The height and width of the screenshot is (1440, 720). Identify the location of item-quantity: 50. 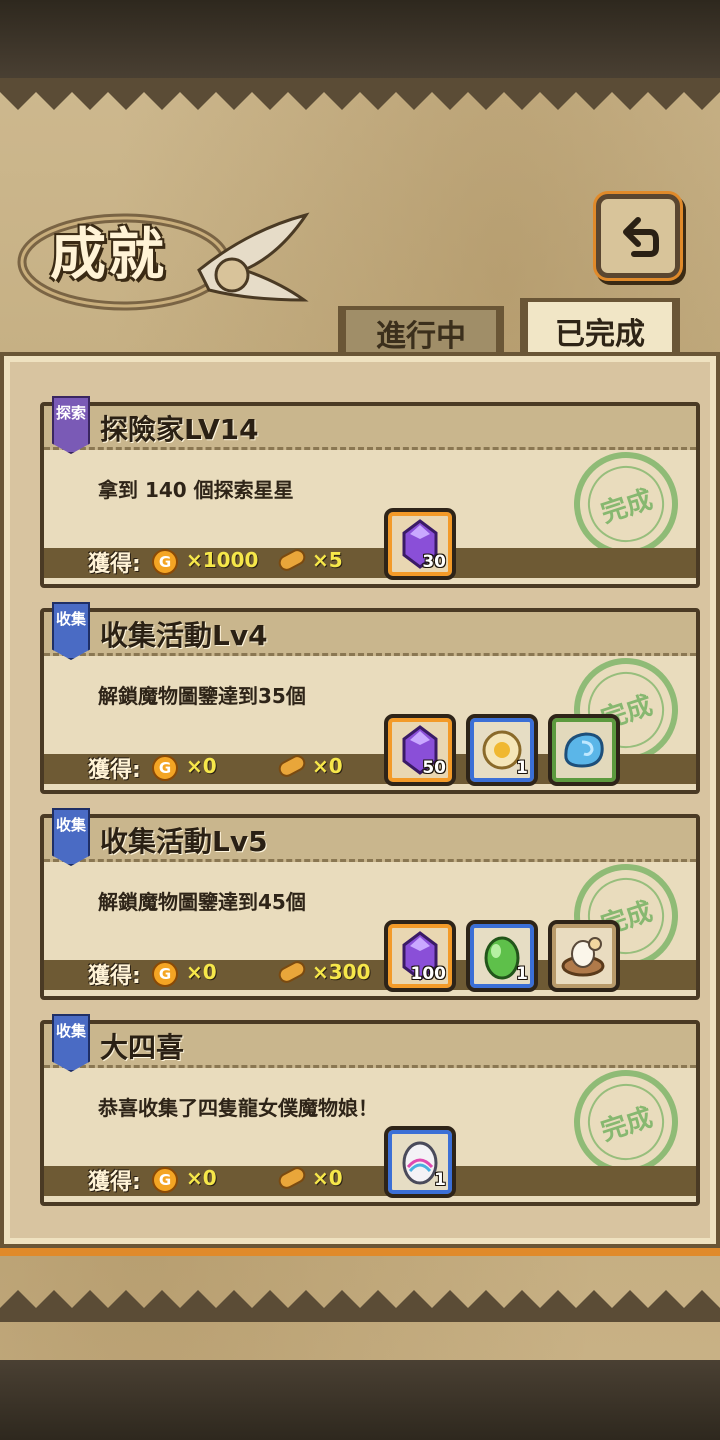
(434, 768).